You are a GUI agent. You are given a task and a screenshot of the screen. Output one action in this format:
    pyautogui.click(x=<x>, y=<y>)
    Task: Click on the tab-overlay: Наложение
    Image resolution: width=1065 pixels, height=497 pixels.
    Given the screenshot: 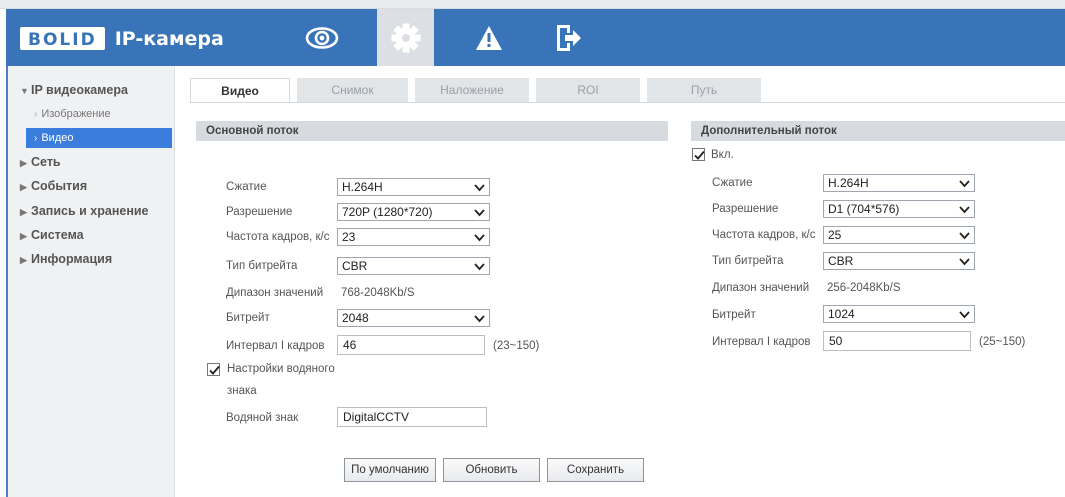 What is the action you would take?
    pyautogui.click(x=472, y=90)
    